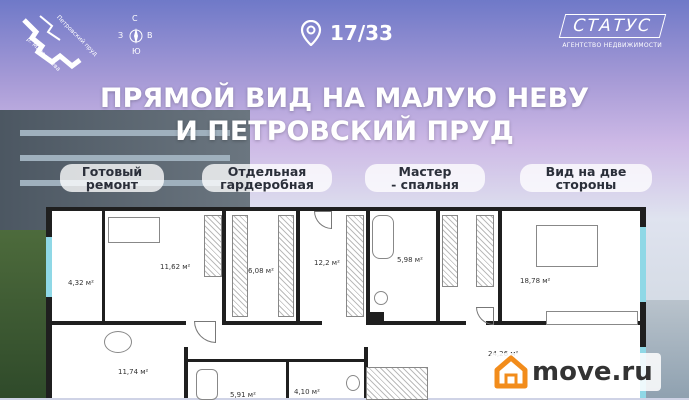  Describe the element at coordinates (344, 131) in the screenshot. I see `headline-line-2: И ПЕТРОВСКИЙ ПРУД` at that location.